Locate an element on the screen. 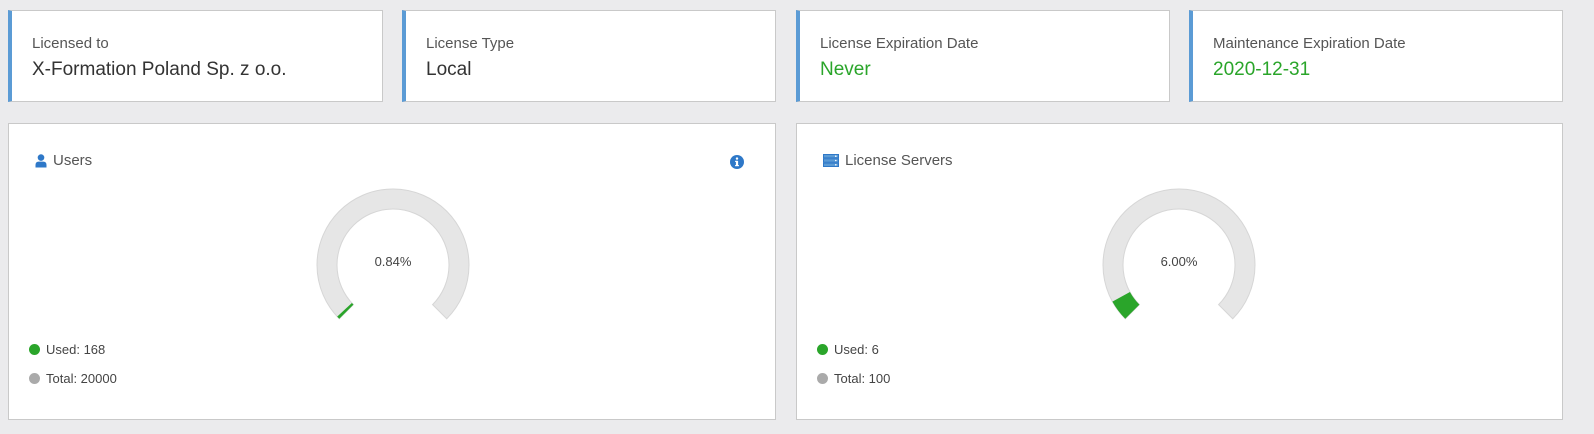 The image size is (1594, 434). license-type-card: License Type Local is located at coordinates (589, 56).